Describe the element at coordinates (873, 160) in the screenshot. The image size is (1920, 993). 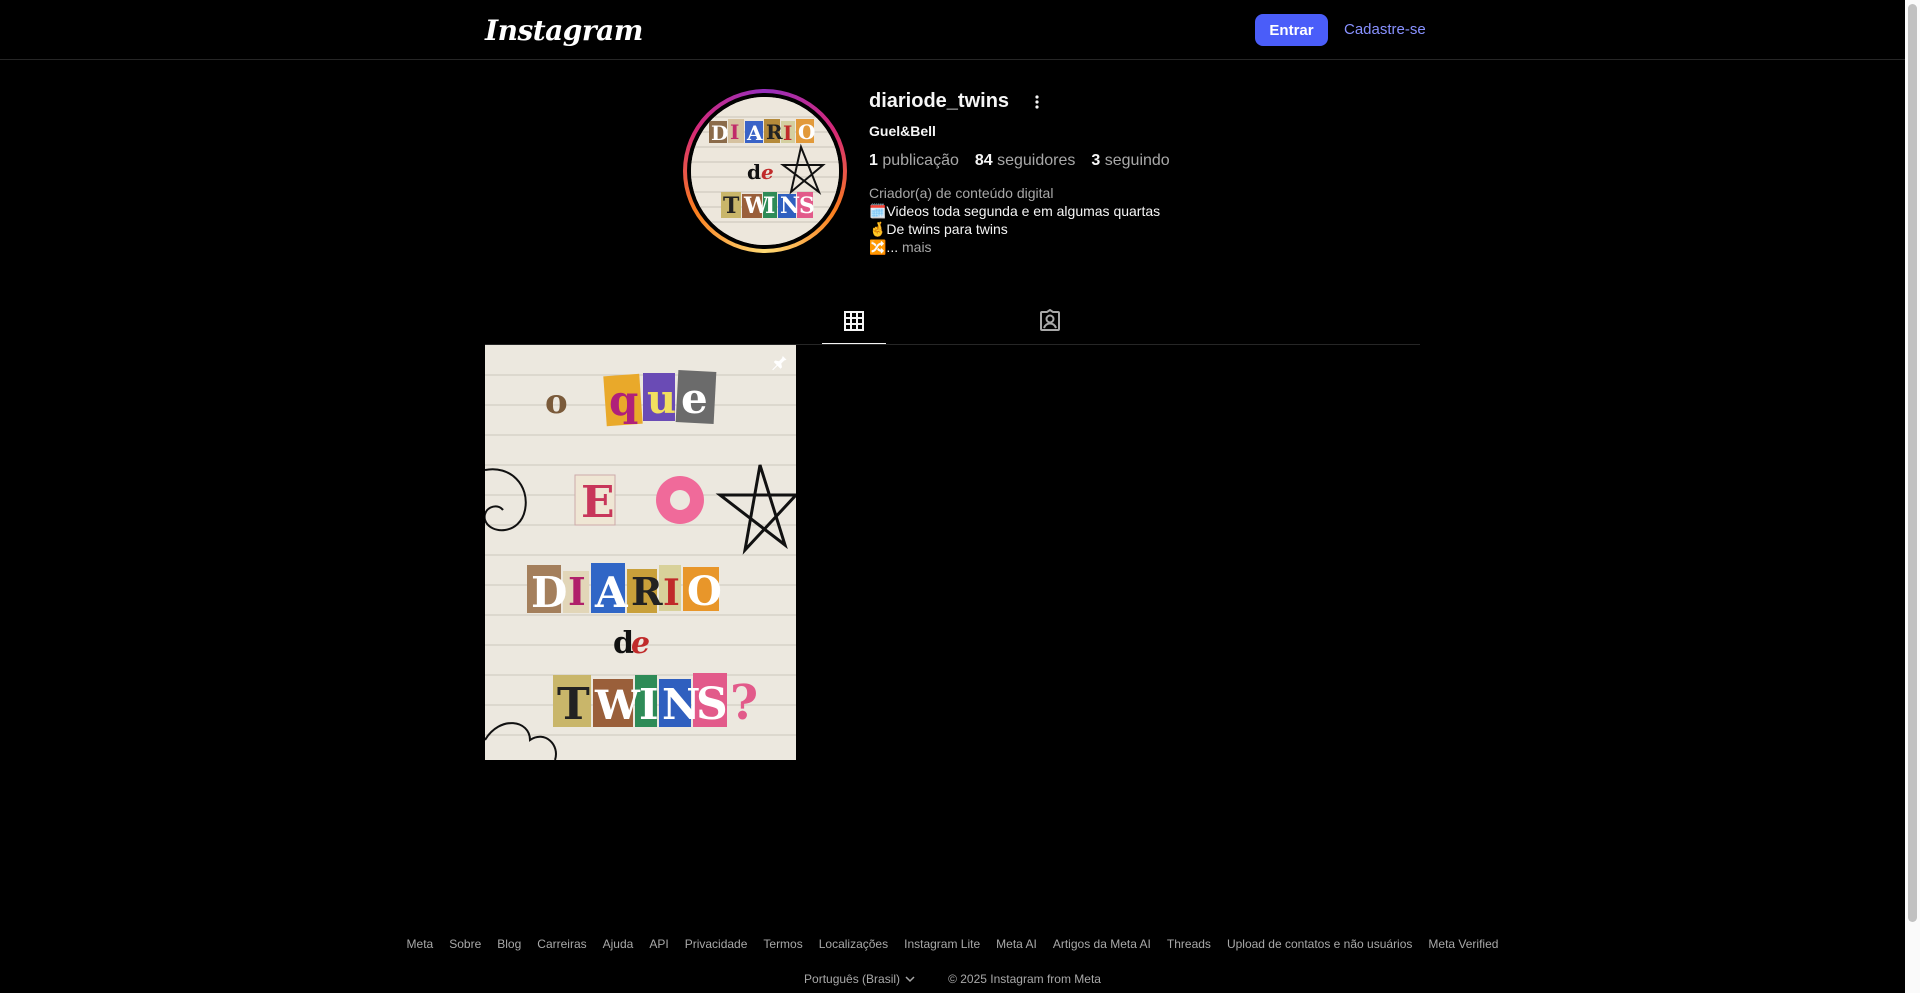
I see `posts-count: 1` at that location.